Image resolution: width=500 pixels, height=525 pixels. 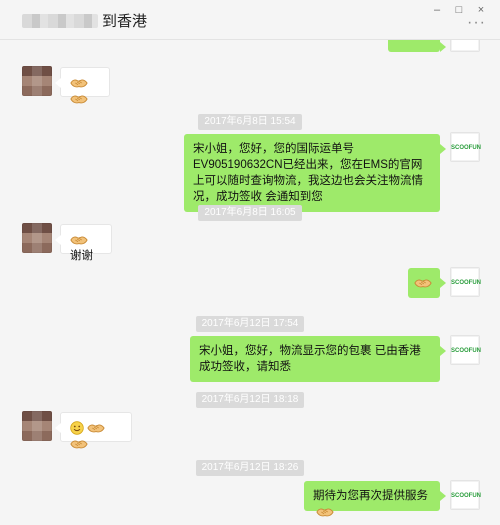 What do you see at coordinates (250, 398) in the screenshot?
I see `timestamp: 2017年6月12日 18:18` at bounding box center [250, 398].